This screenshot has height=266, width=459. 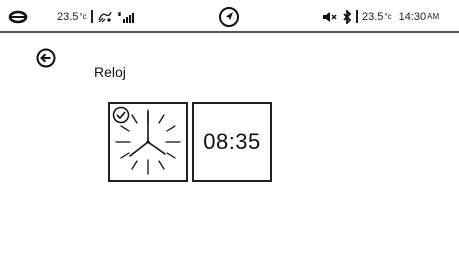 What do you see at coordinates (127, 17) in the screenshot?
I see `signal-icon` at bounding box center [127, 17].